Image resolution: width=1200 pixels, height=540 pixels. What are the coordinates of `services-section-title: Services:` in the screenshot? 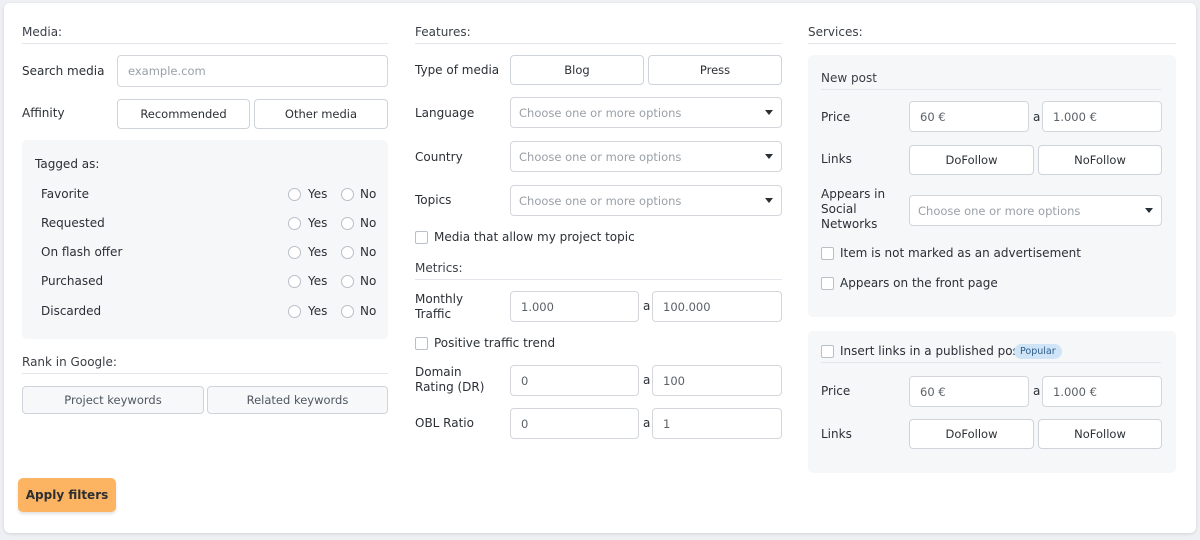 It's located at (992, 34).